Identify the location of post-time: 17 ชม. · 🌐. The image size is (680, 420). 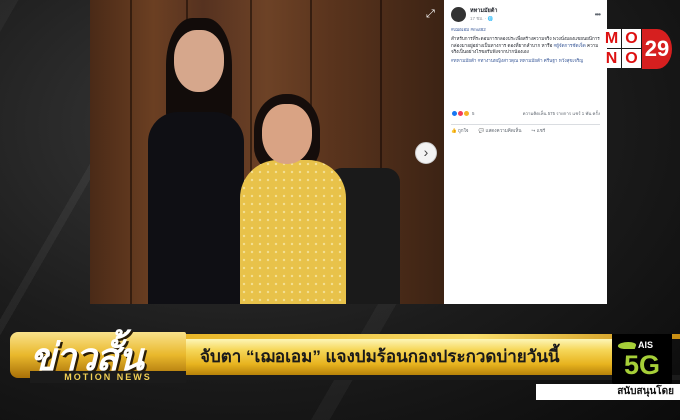
(483, 18).